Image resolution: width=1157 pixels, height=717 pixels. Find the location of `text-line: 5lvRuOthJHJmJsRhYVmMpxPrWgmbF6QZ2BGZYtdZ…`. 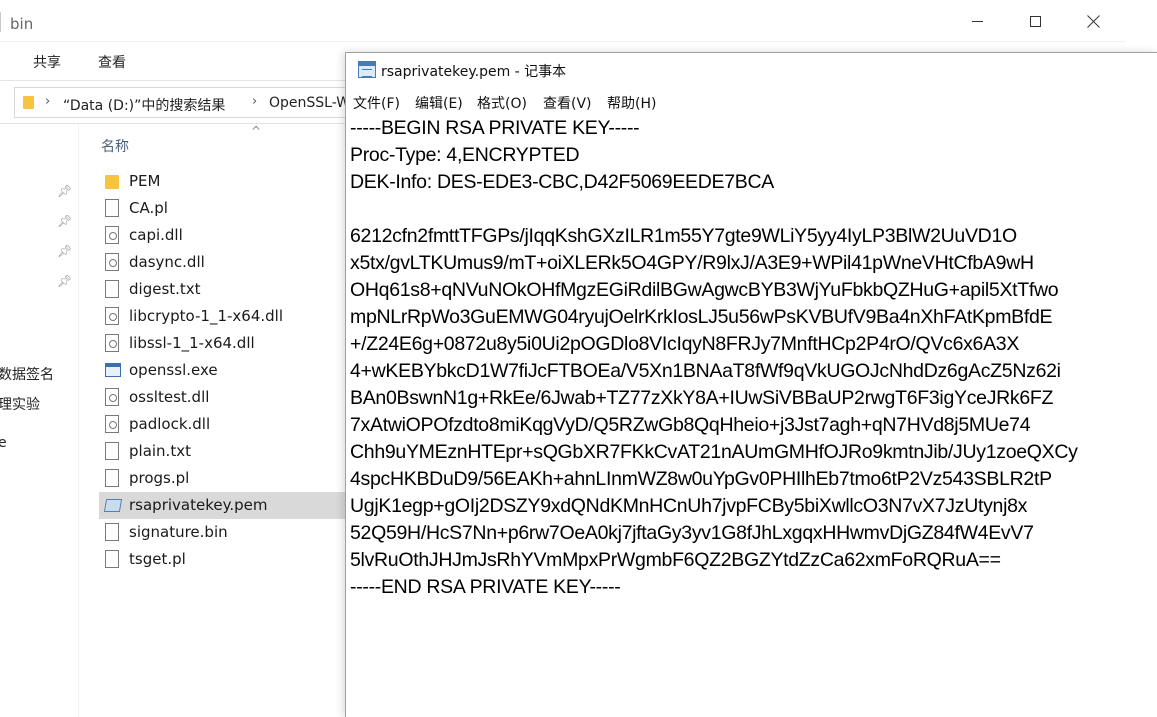

text-line: 5lvRuOthJHJmJsRhYVmMpxPrWgmbF6QZ2BGZYtdZ… is located at coordinates (675, 560).